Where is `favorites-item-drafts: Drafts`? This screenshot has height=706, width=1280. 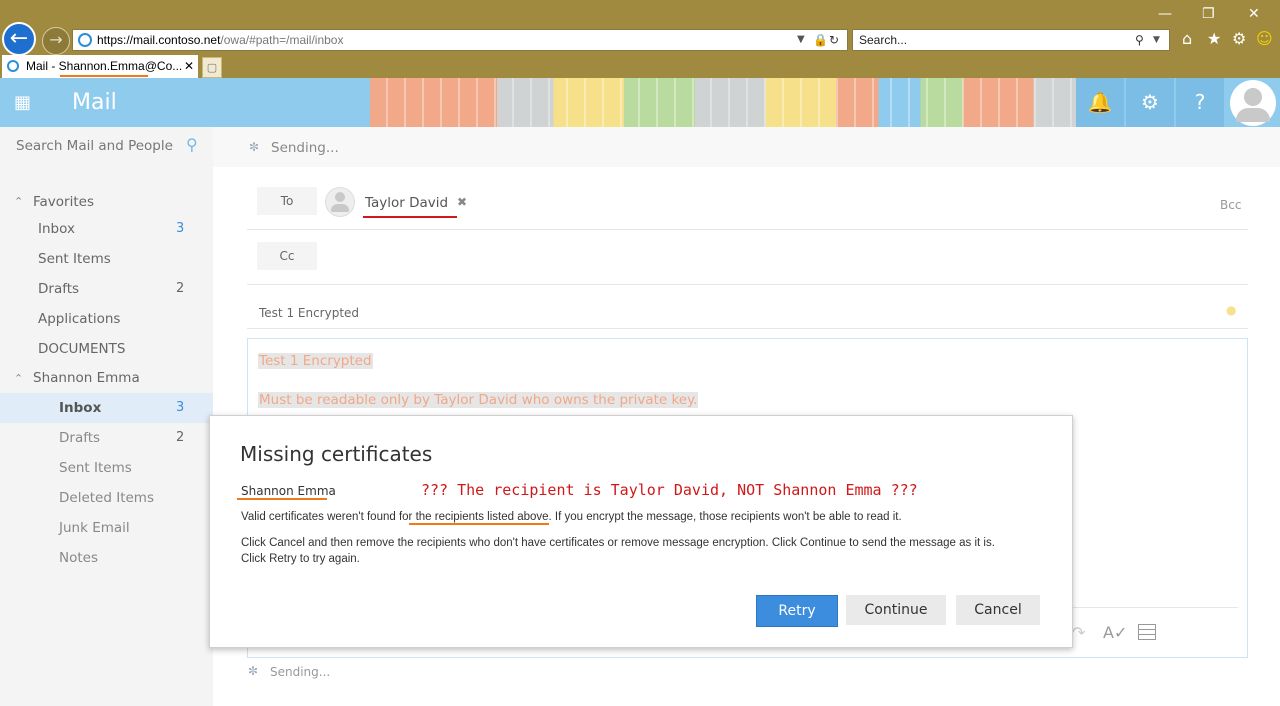 favorites-item-drafts: Drafts is located at coordinates (58, 289).